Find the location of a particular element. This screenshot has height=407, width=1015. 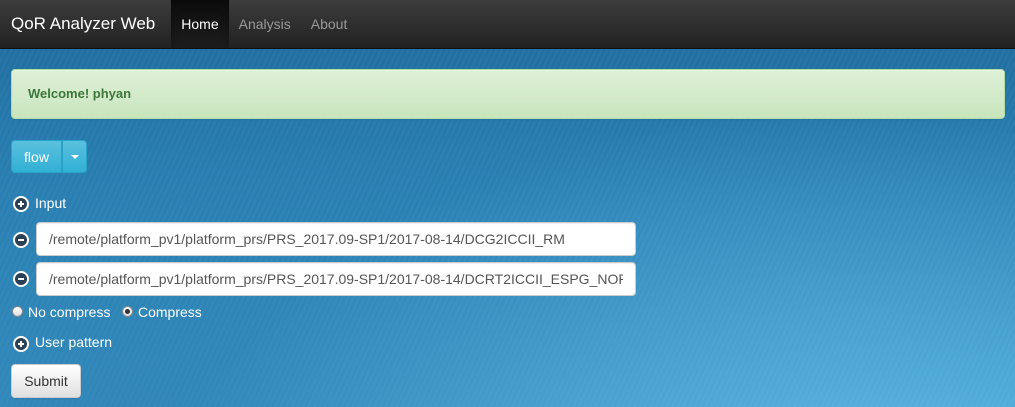

top-navbar: QoR Analyzer Web Home Analysis About is located at coordinates (507, 24).